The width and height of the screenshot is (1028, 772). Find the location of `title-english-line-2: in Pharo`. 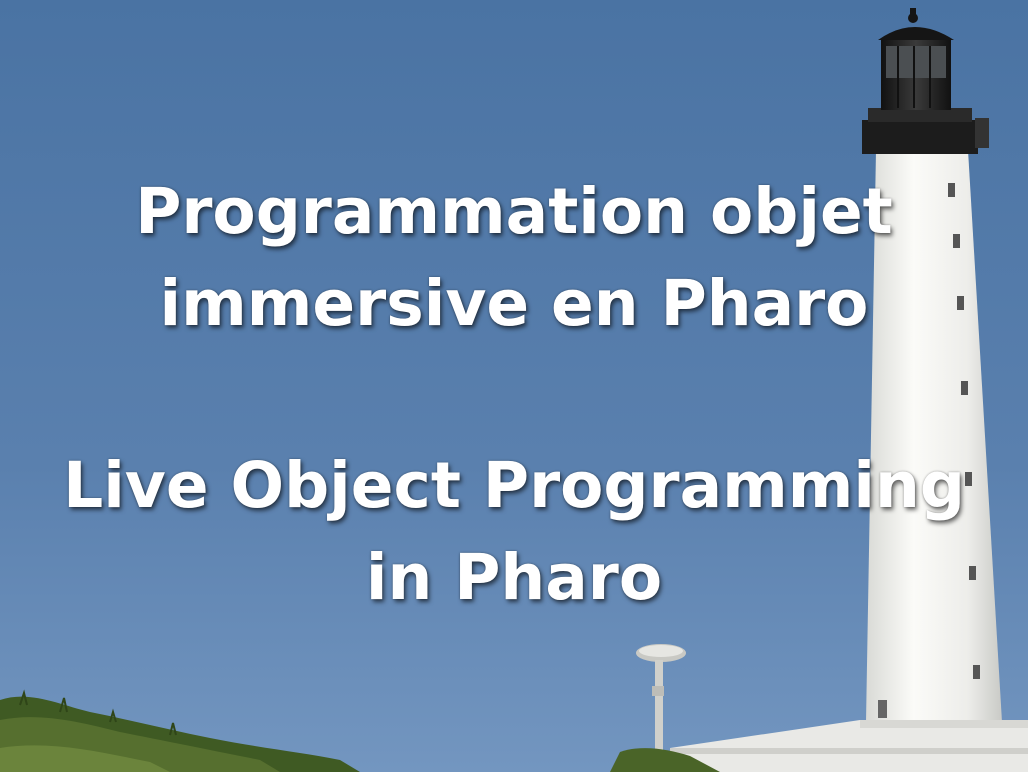

title-english-line-2: in Pharo is located at coordinates (514, 577).